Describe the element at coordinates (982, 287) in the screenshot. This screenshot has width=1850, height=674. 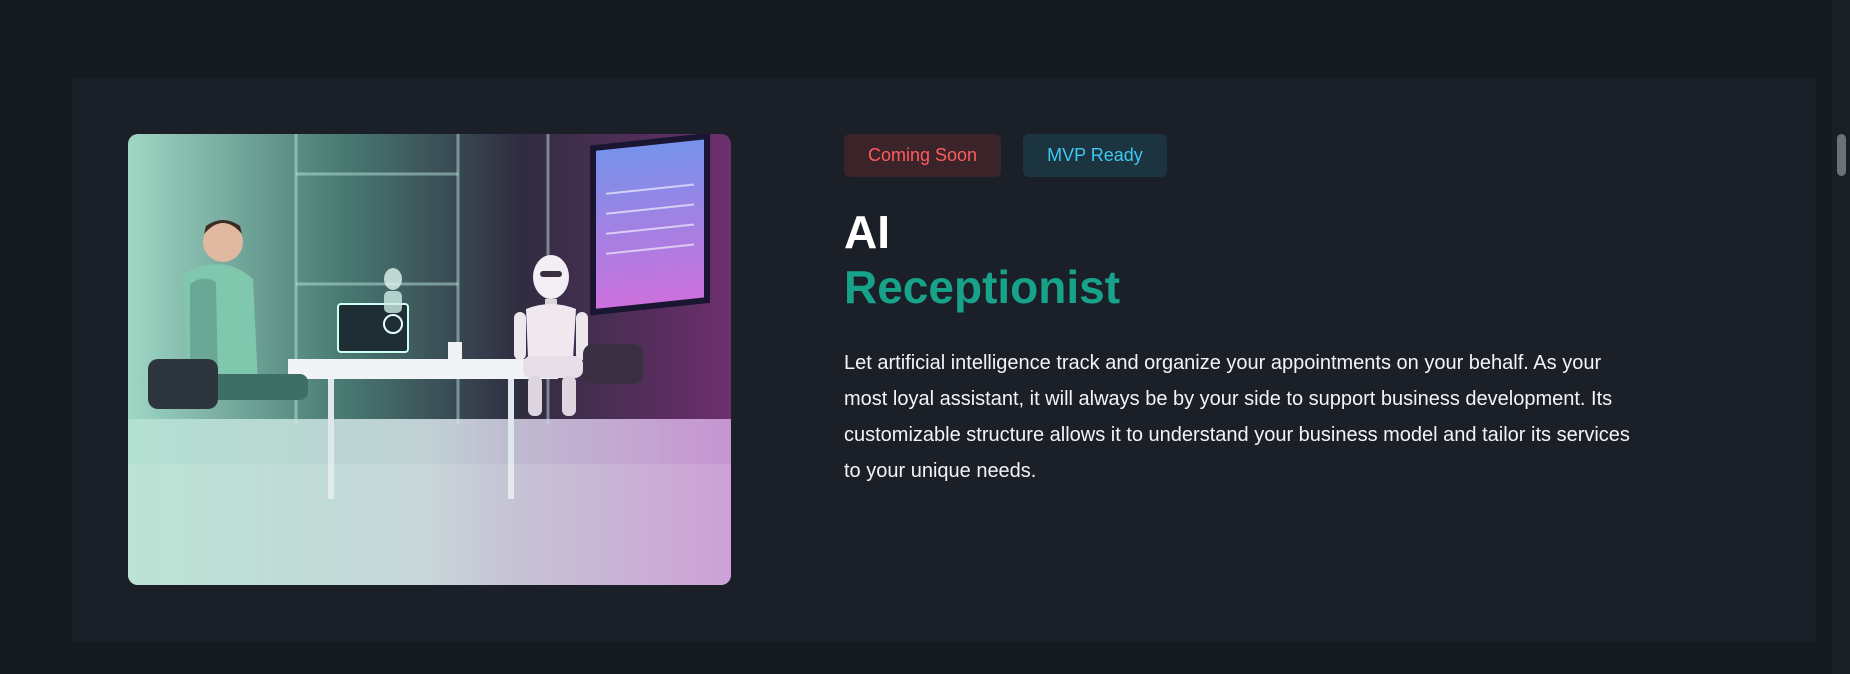
I see `product-title-line2: Receptionist` at that location.